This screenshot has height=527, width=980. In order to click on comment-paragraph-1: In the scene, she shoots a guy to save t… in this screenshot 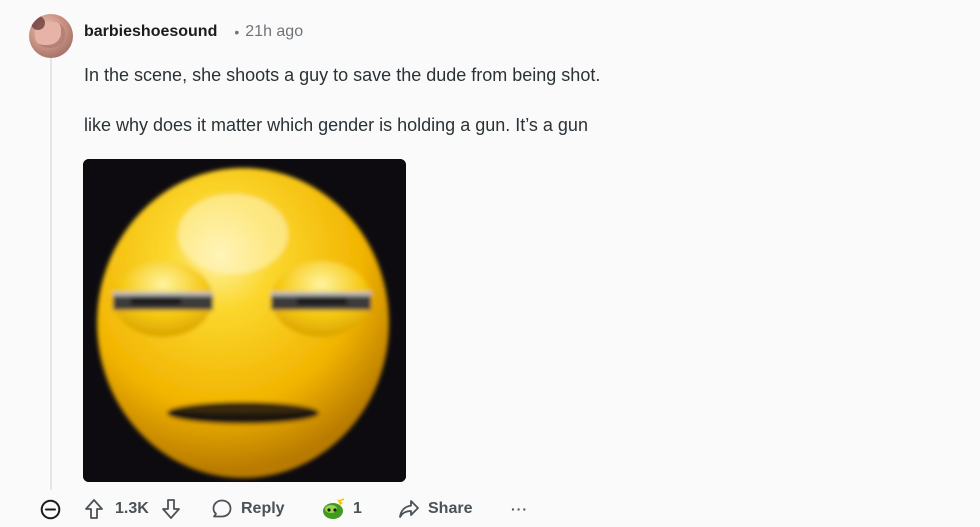, I will do `click(342, 75)`.